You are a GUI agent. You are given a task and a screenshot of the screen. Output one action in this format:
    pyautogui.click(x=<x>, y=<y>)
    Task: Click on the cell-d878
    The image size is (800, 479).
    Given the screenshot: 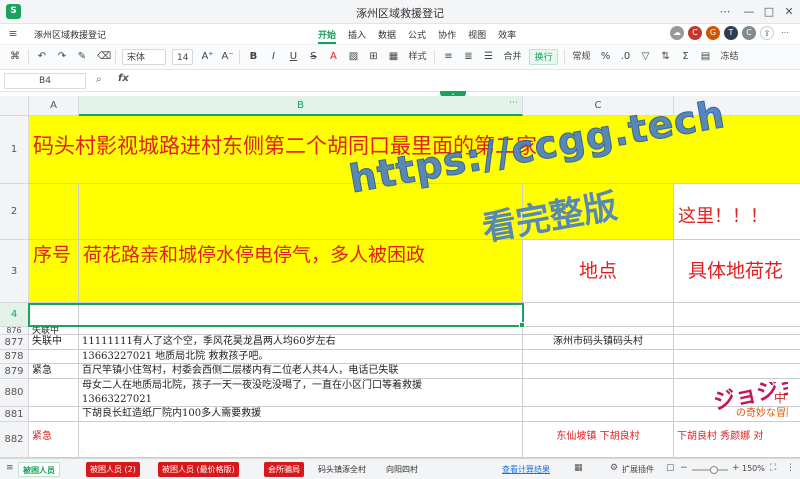 What is the action you would take?
    pyautogui.click(x=737, y=357)
    